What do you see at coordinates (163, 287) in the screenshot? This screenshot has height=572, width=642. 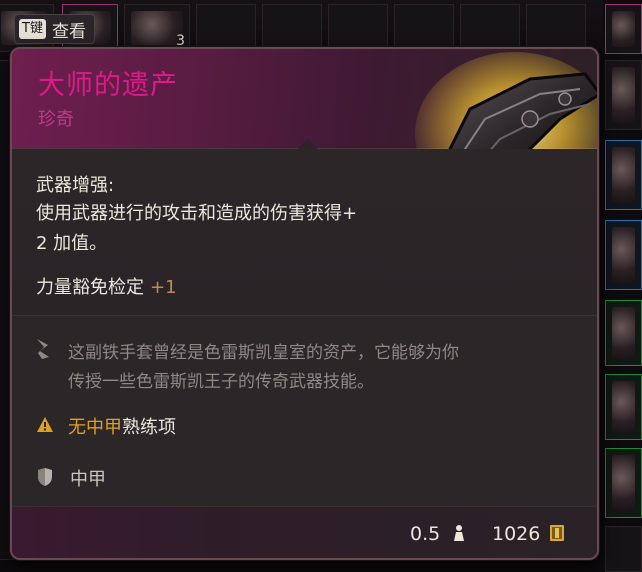 I see `saving-throw-value: +1` at bounding box center [163, 287].